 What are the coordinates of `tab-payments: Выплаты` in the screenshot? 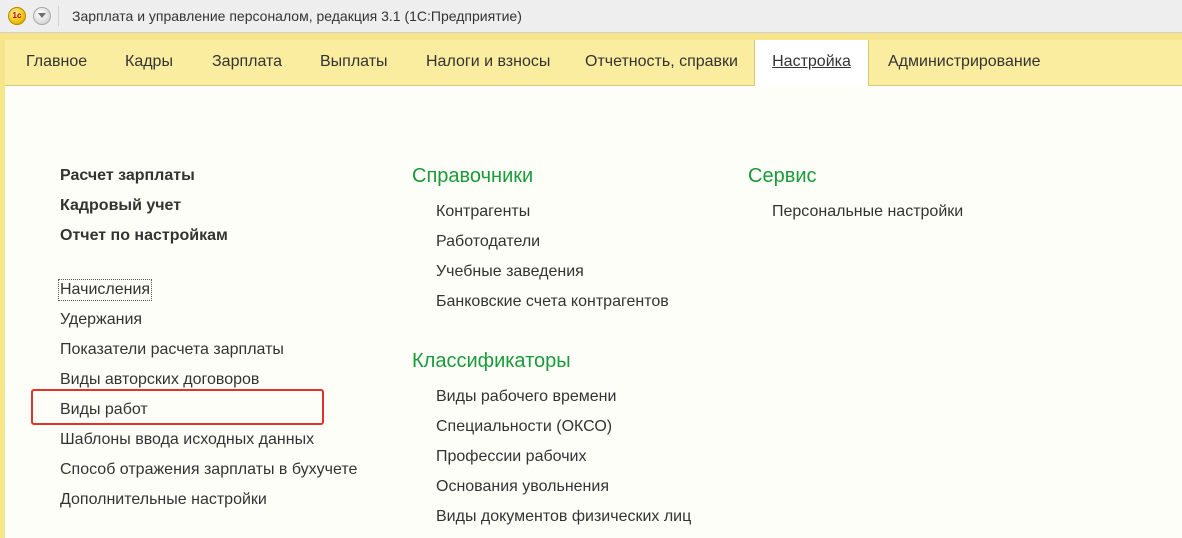 It's located at (354, 62).